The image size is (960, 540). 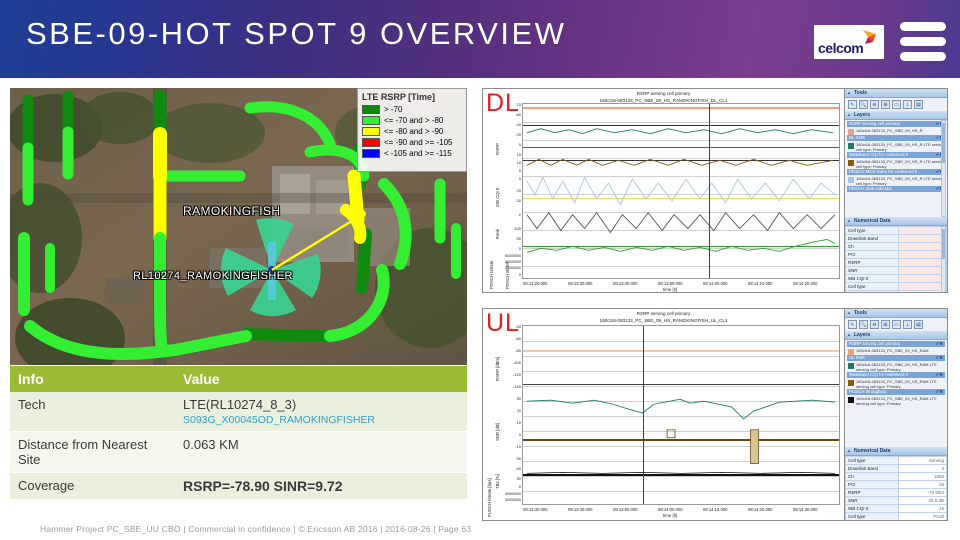 What do you see at coordinates (399, 97) in the screenshot?
I see `legend-title: LTE RSRP [Time]` at bounding box center [399, 97].